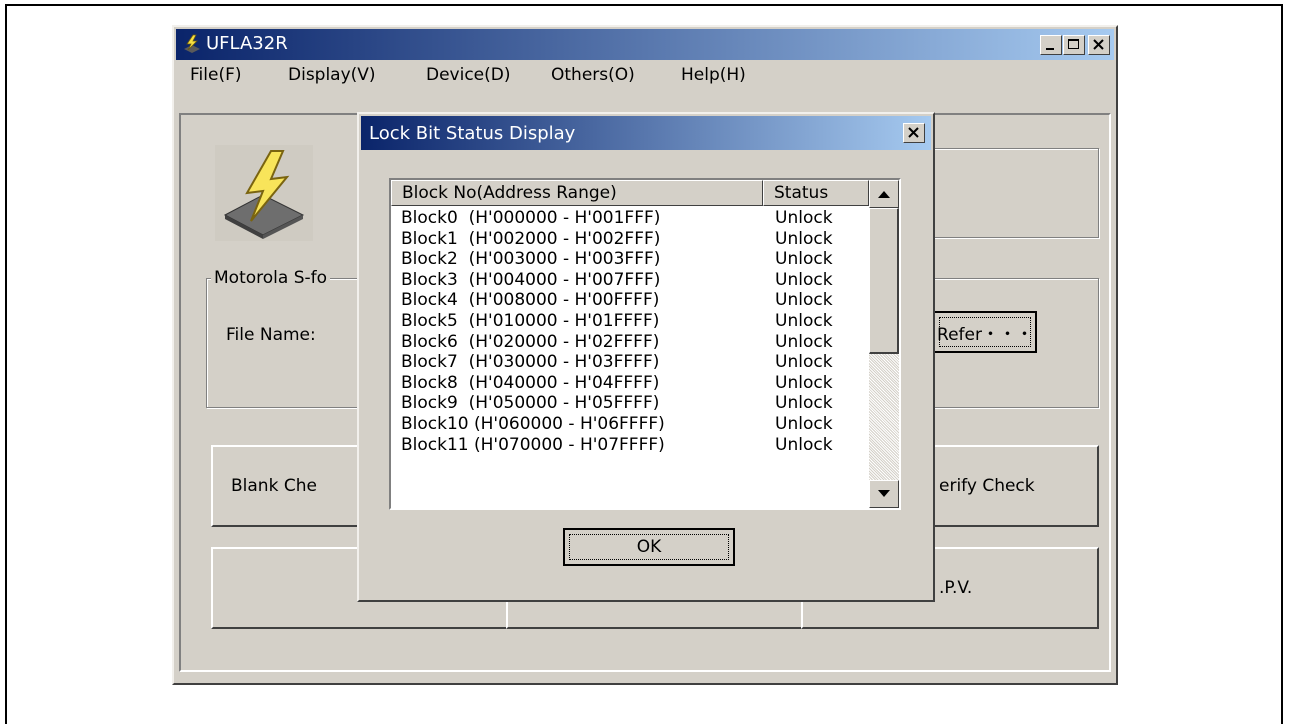 This screenshot has height=724, width=1290. I want to click on menu-others: Others(O), so click(593, 75).